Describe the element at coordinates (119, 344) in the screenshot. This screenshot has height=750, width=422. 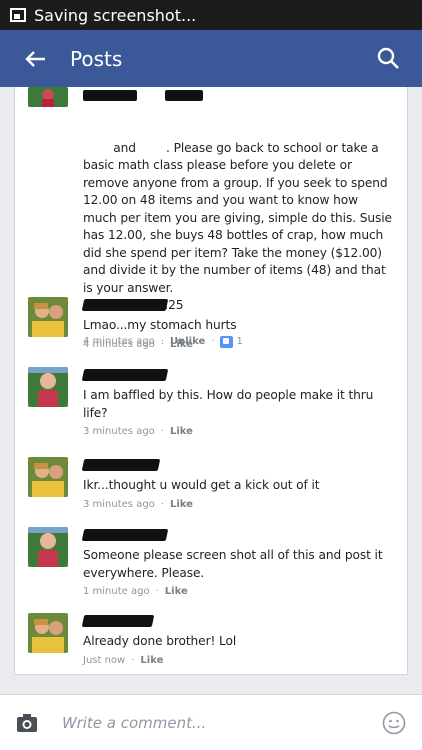
I see `comment-time: 4 minutes ago` at that location.